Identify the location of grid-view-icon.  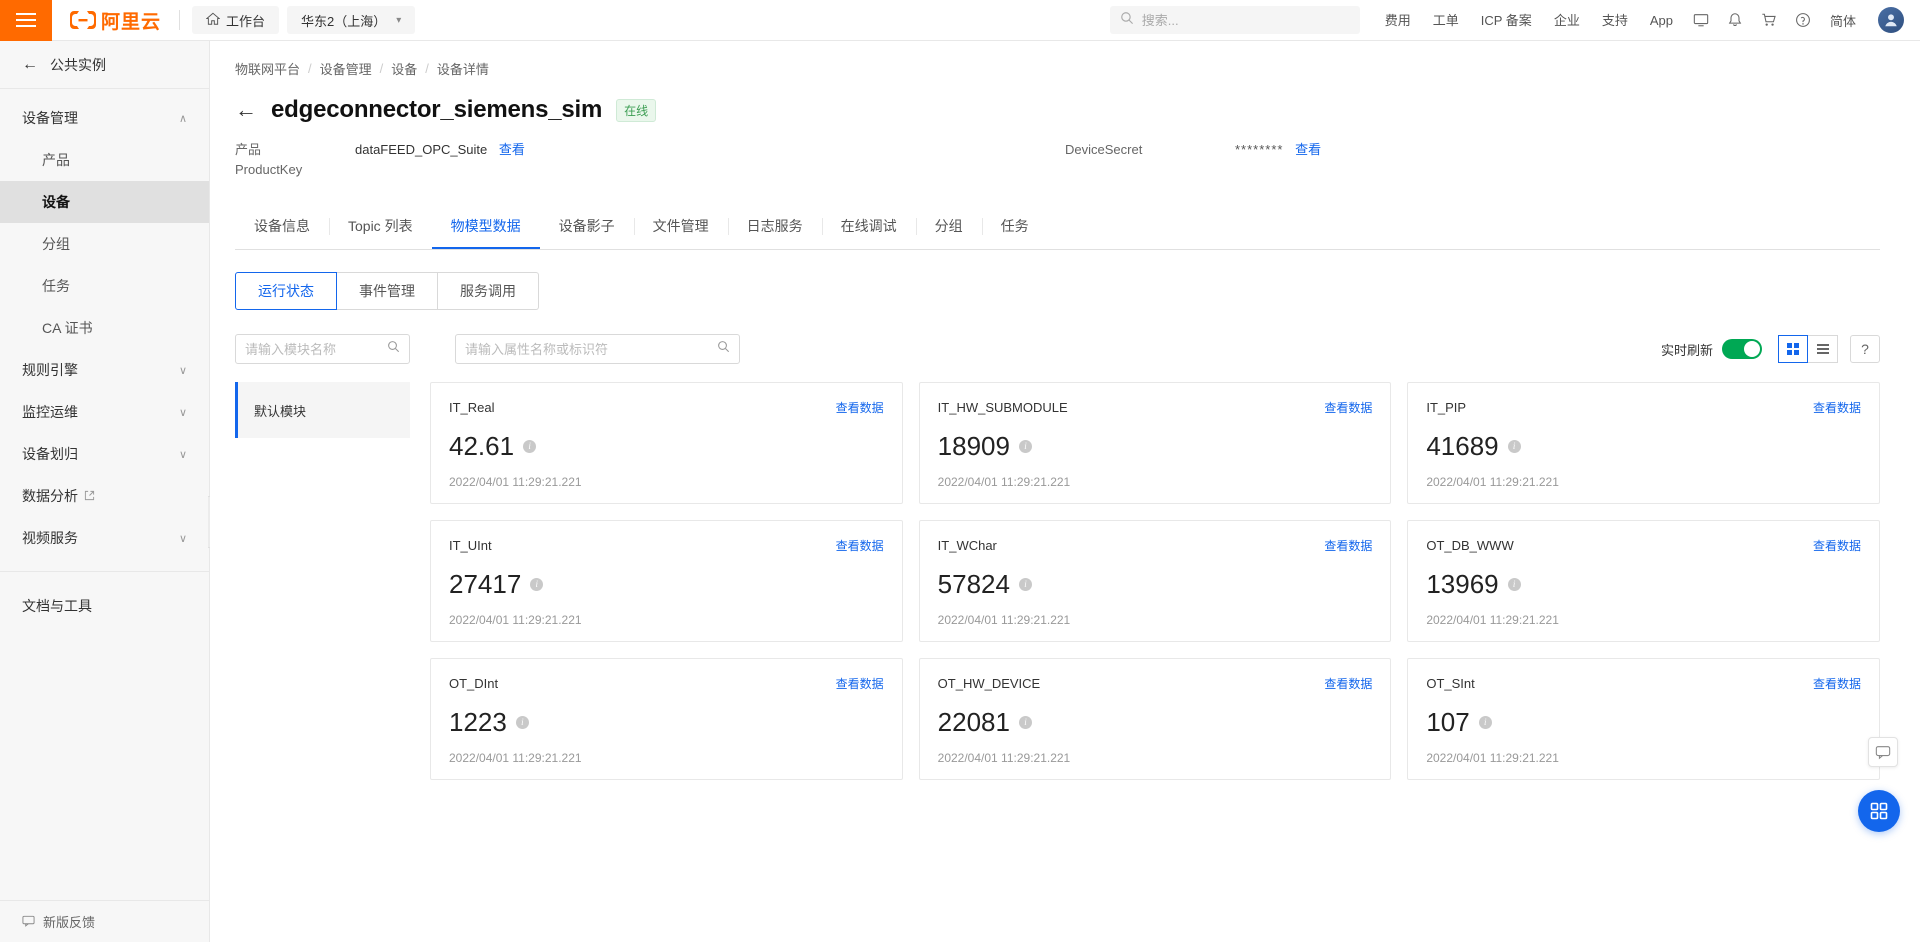
(1793, 349).